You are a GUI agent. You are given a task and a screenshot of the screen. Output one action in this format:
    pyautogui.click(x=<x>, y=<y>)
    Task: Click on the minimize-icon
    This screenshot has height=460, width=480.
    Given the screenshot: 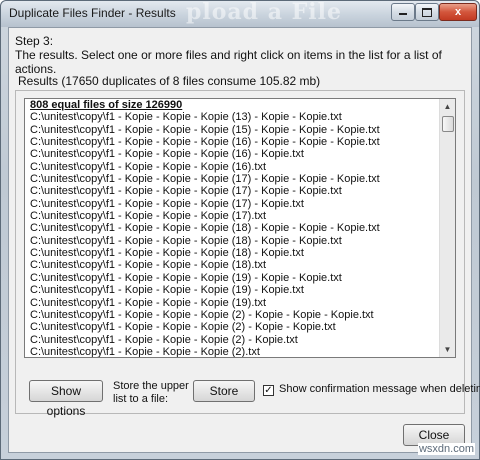 What is the action you would take?
    pyautogui.click(x=403, y=14)
    